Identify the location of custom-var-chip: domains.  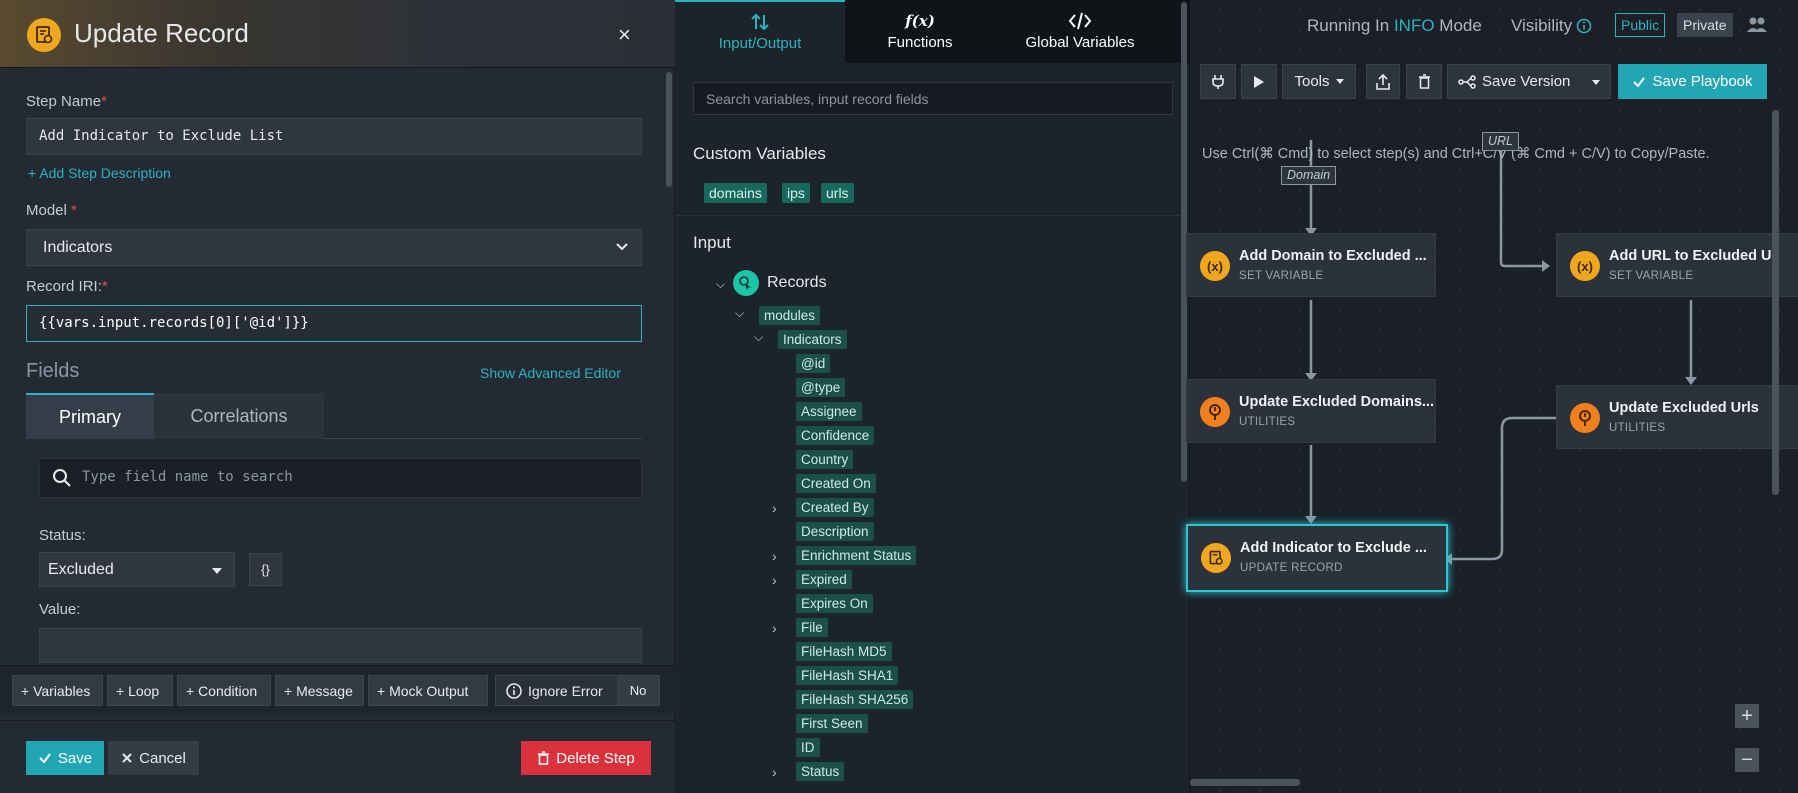
(735, 193).